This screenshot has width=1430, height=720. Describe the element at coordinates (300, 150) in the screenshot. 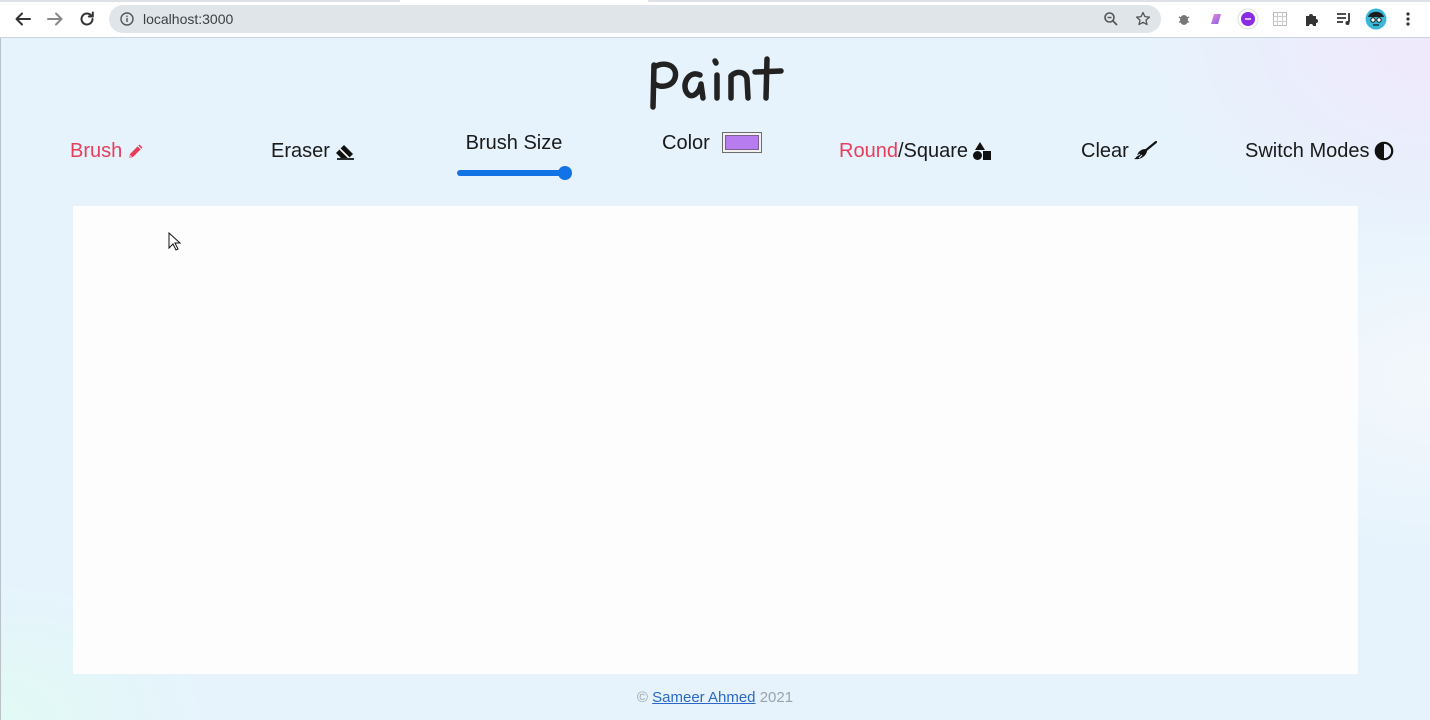

I see `eraser-tool-label: Eraser` at that location.